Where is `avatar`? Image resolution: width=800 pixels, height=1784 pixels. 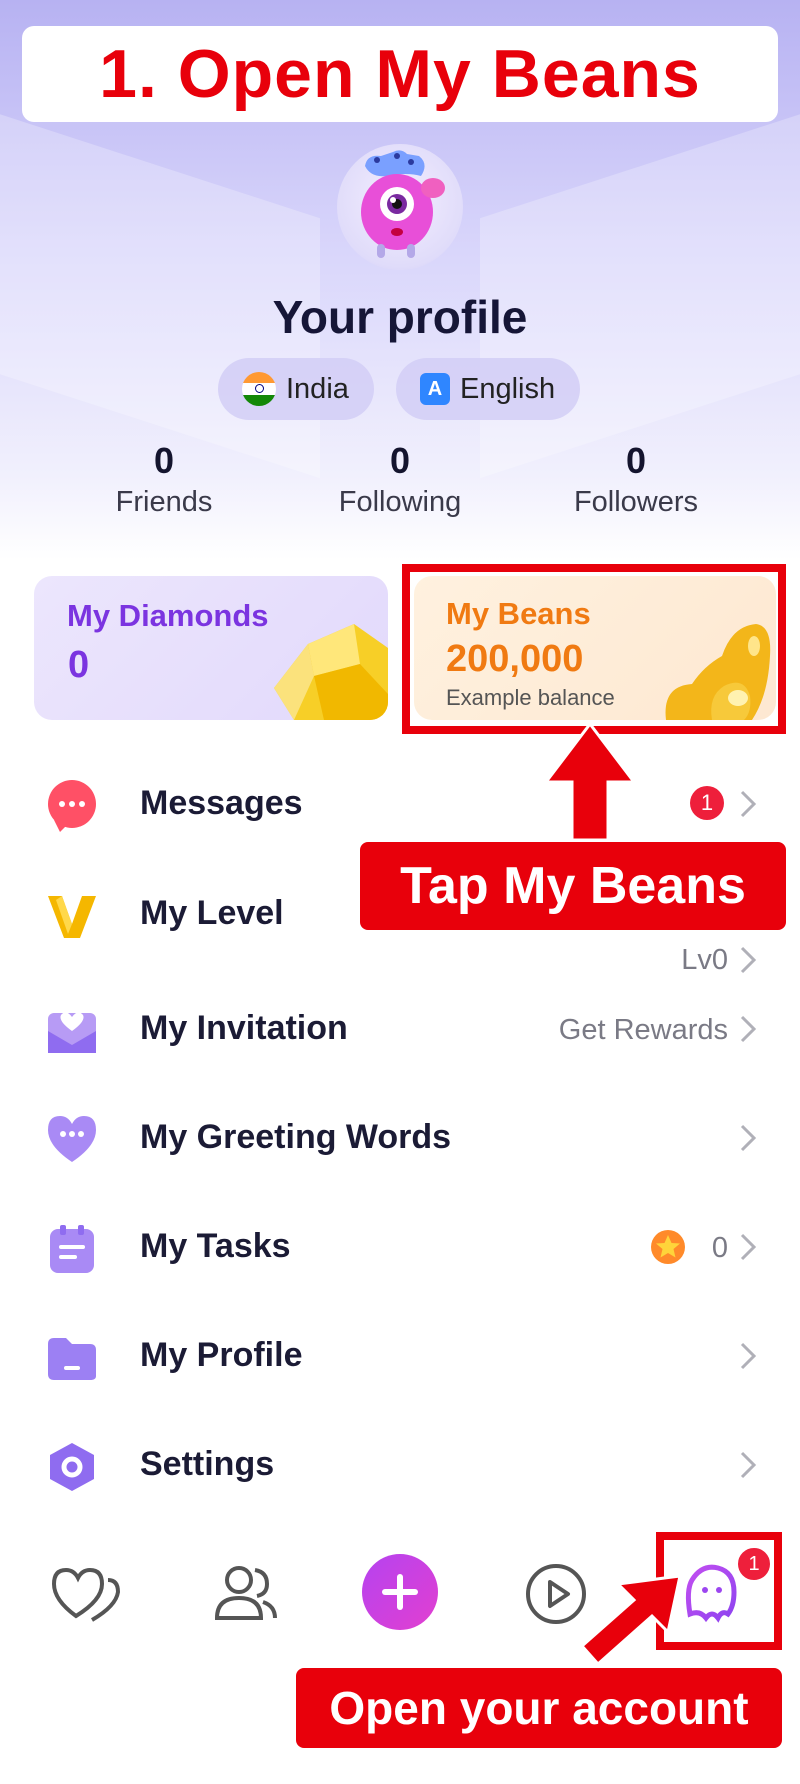
avatar is located at coordinates (400, 207).